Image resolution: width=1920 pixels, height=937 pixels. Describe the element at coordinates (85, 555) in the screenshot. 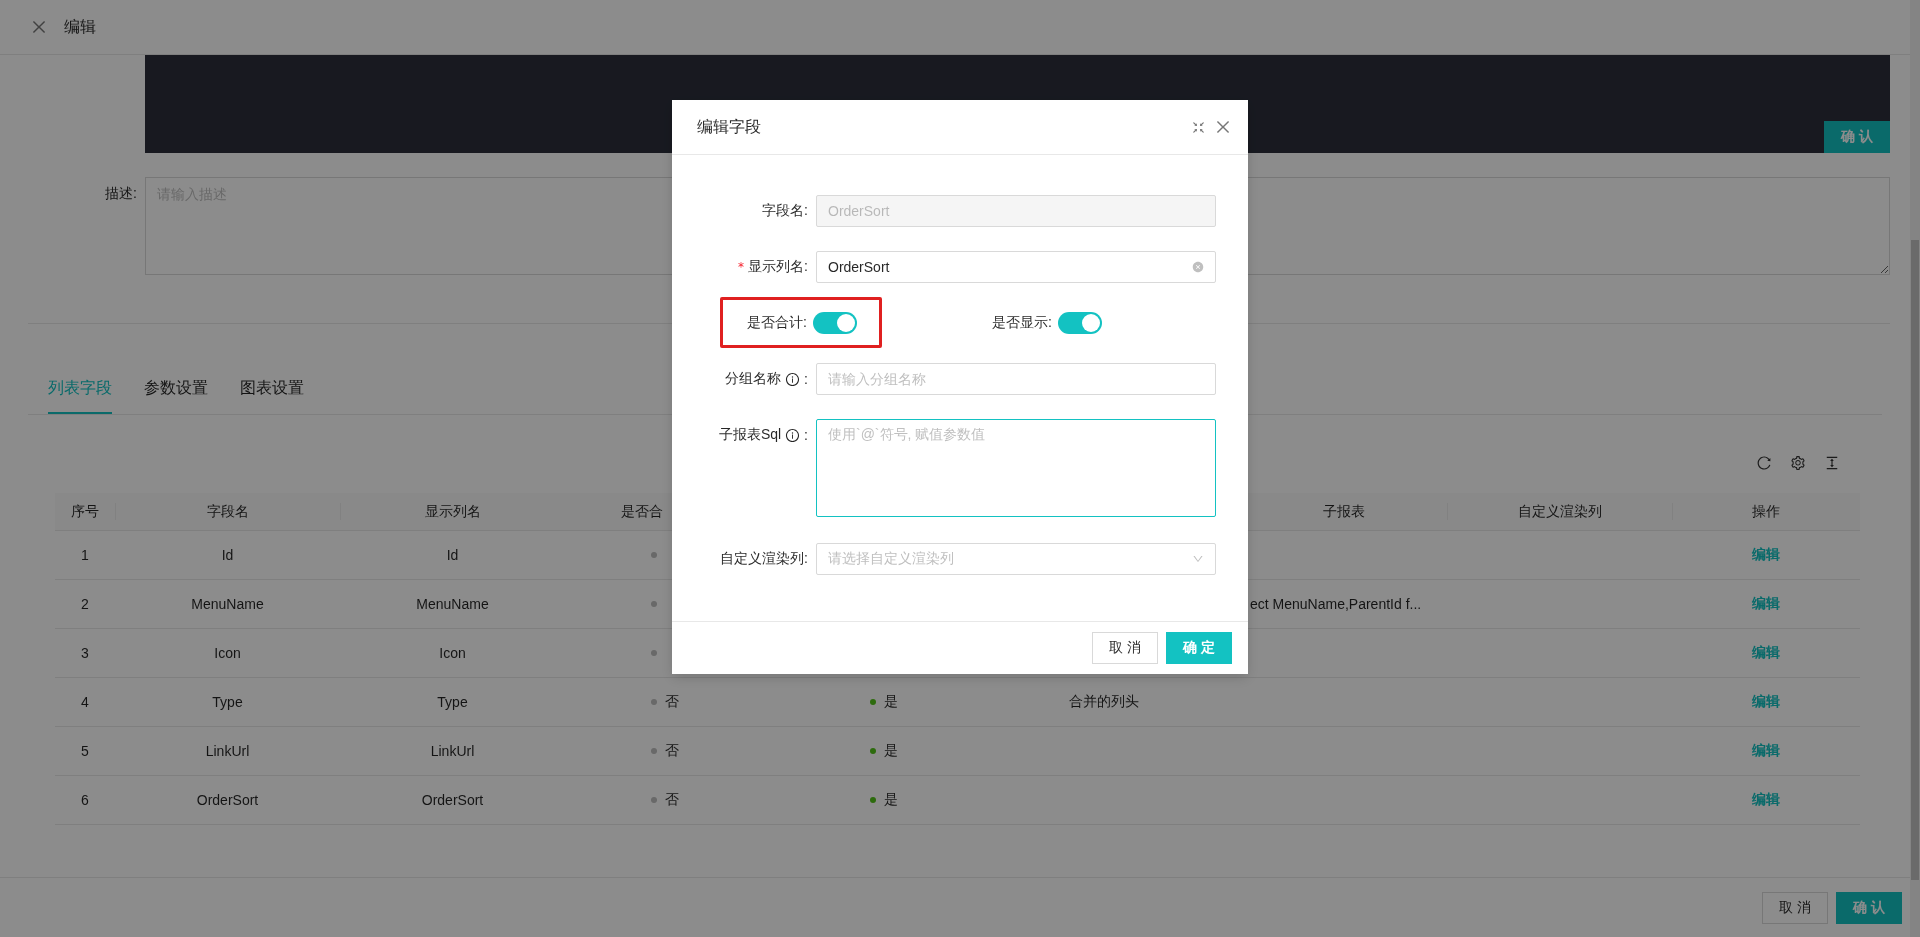

I see `table-cell: 1` at that location.